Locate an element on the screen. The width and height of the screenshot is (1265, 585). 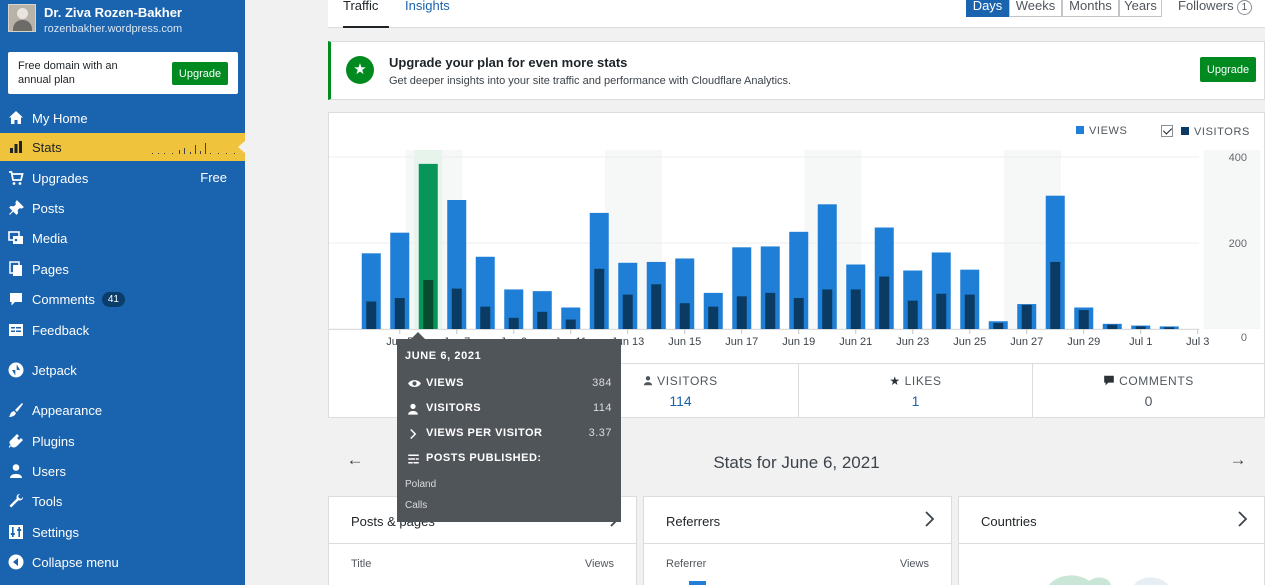
posts-list-icon is located at coordinates (413, 459).